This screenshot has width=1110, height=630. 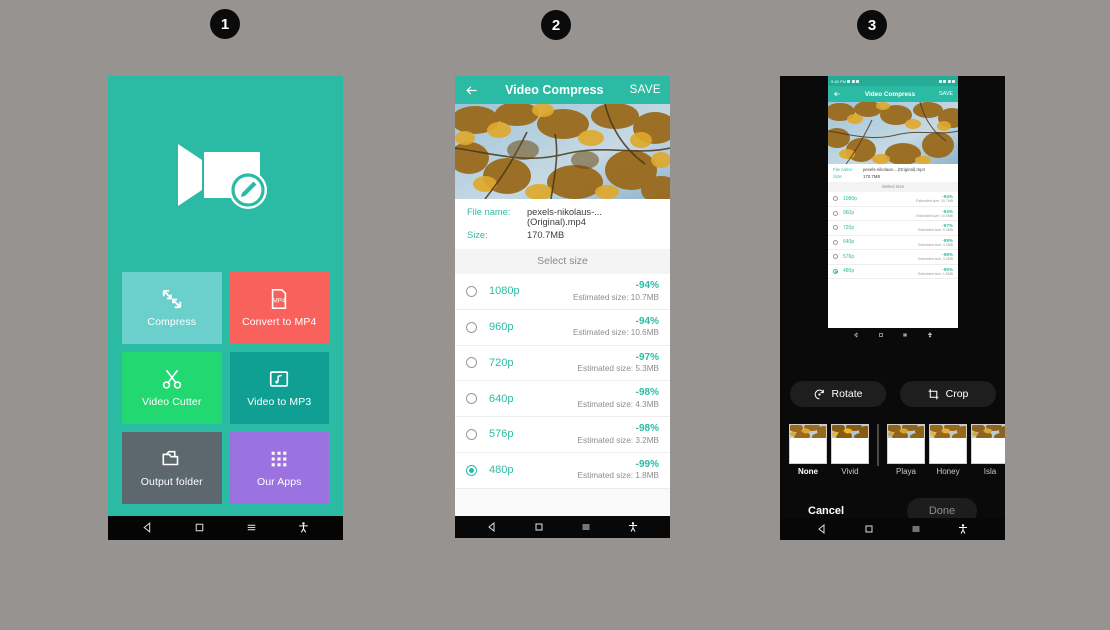 What do you see at coordinates (562, 292) in the screenshot?
I see `resolution-option-1080p: 1080p -94% Estimated size: 10.7MB` at bounding box center [562, 292].